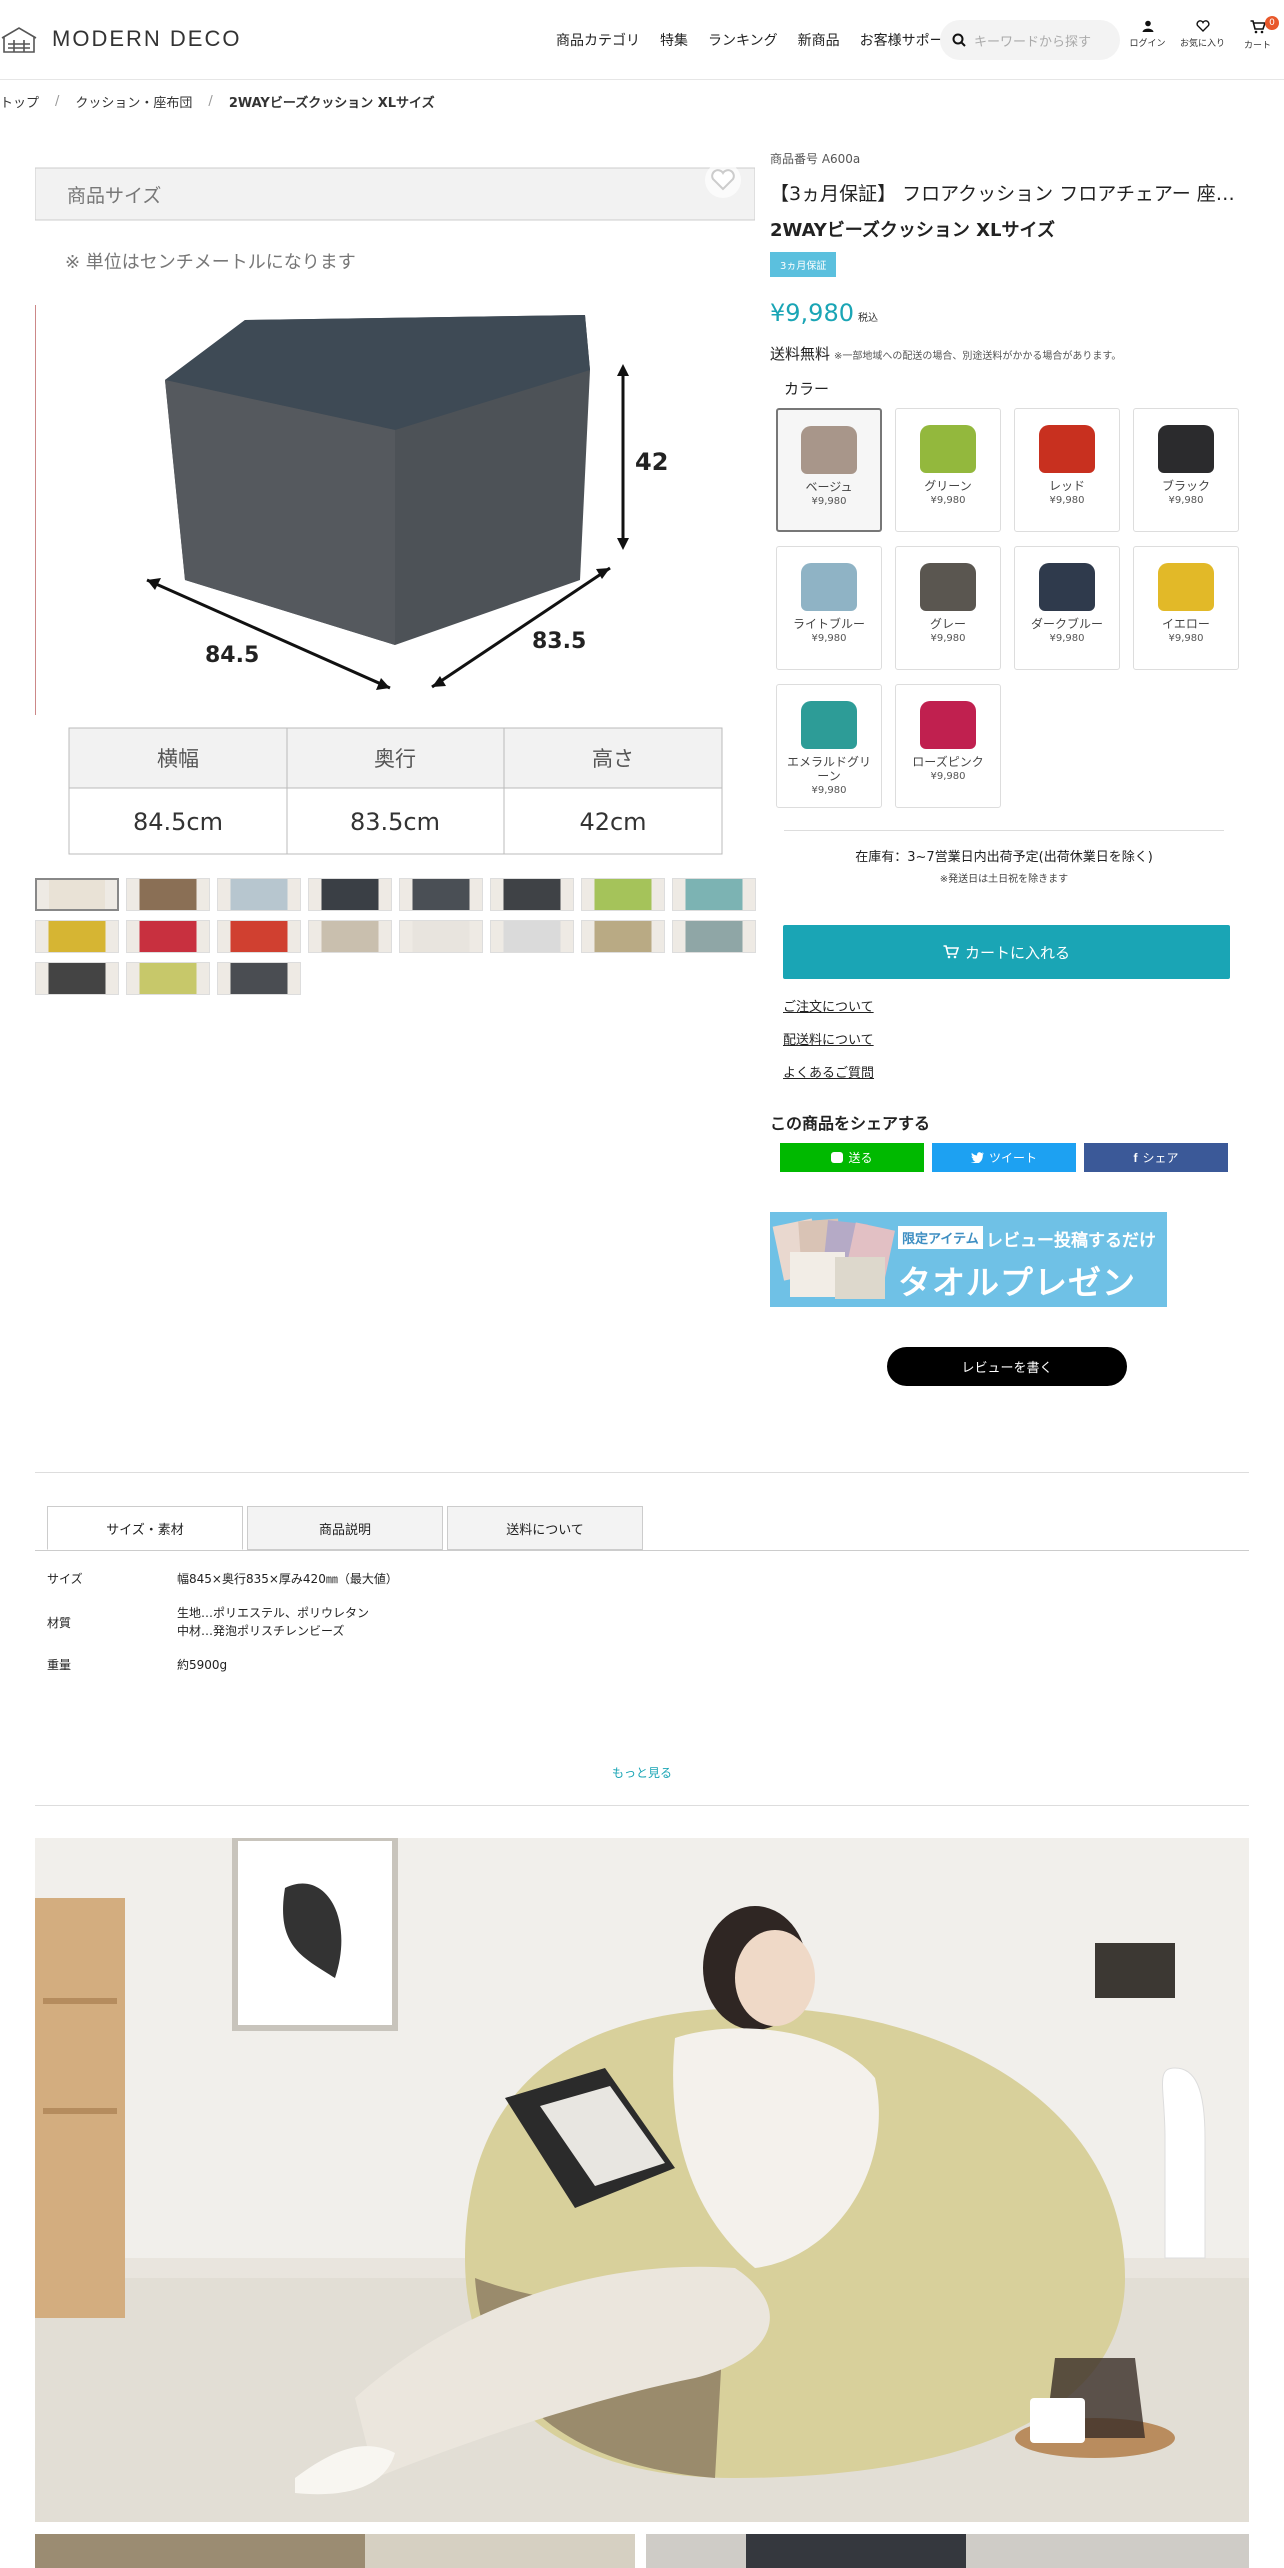  I want to click on color-option: グレー ¥9,980, so click(948, 608).